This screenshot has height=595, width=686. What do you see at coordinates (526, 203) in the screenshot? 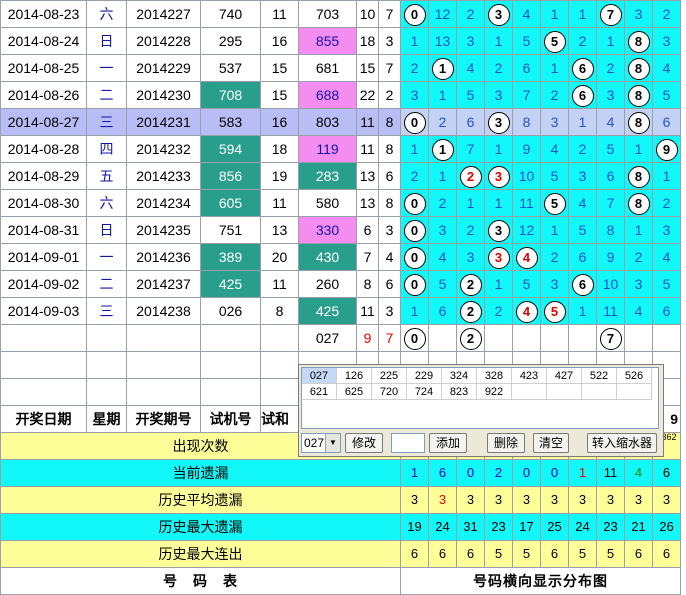
I see `distribution-cell: 11` at bounding box center [526, 203].